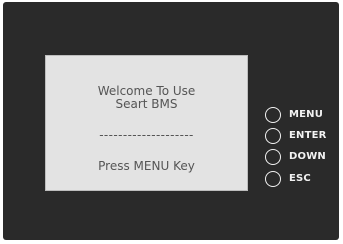 The height and width of the screenshot is (244, 343). I want to click on instruction-text: Press MENU Key, so click(146, 166).